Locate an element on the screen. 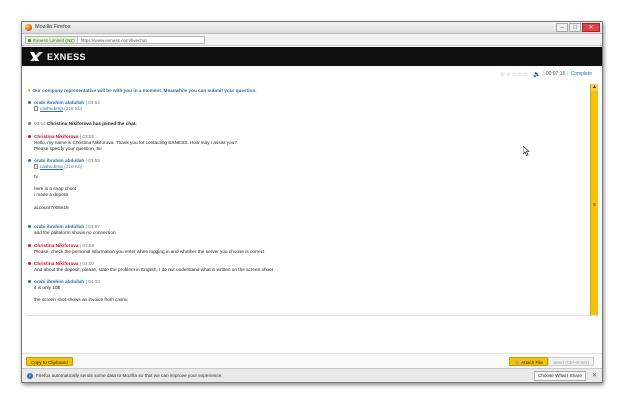 The image size is (625, 408). message-text: hi is located at coordinates (36, 176).